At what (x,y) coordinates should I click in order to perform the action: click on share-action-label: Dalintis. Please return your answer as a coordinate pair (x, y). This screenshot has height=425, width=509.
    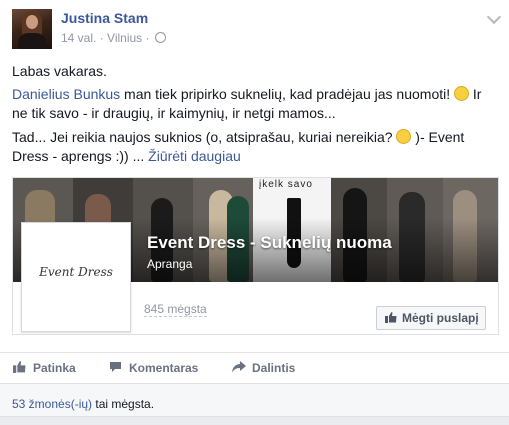
    Looking at the image, I should click on (274, 368).